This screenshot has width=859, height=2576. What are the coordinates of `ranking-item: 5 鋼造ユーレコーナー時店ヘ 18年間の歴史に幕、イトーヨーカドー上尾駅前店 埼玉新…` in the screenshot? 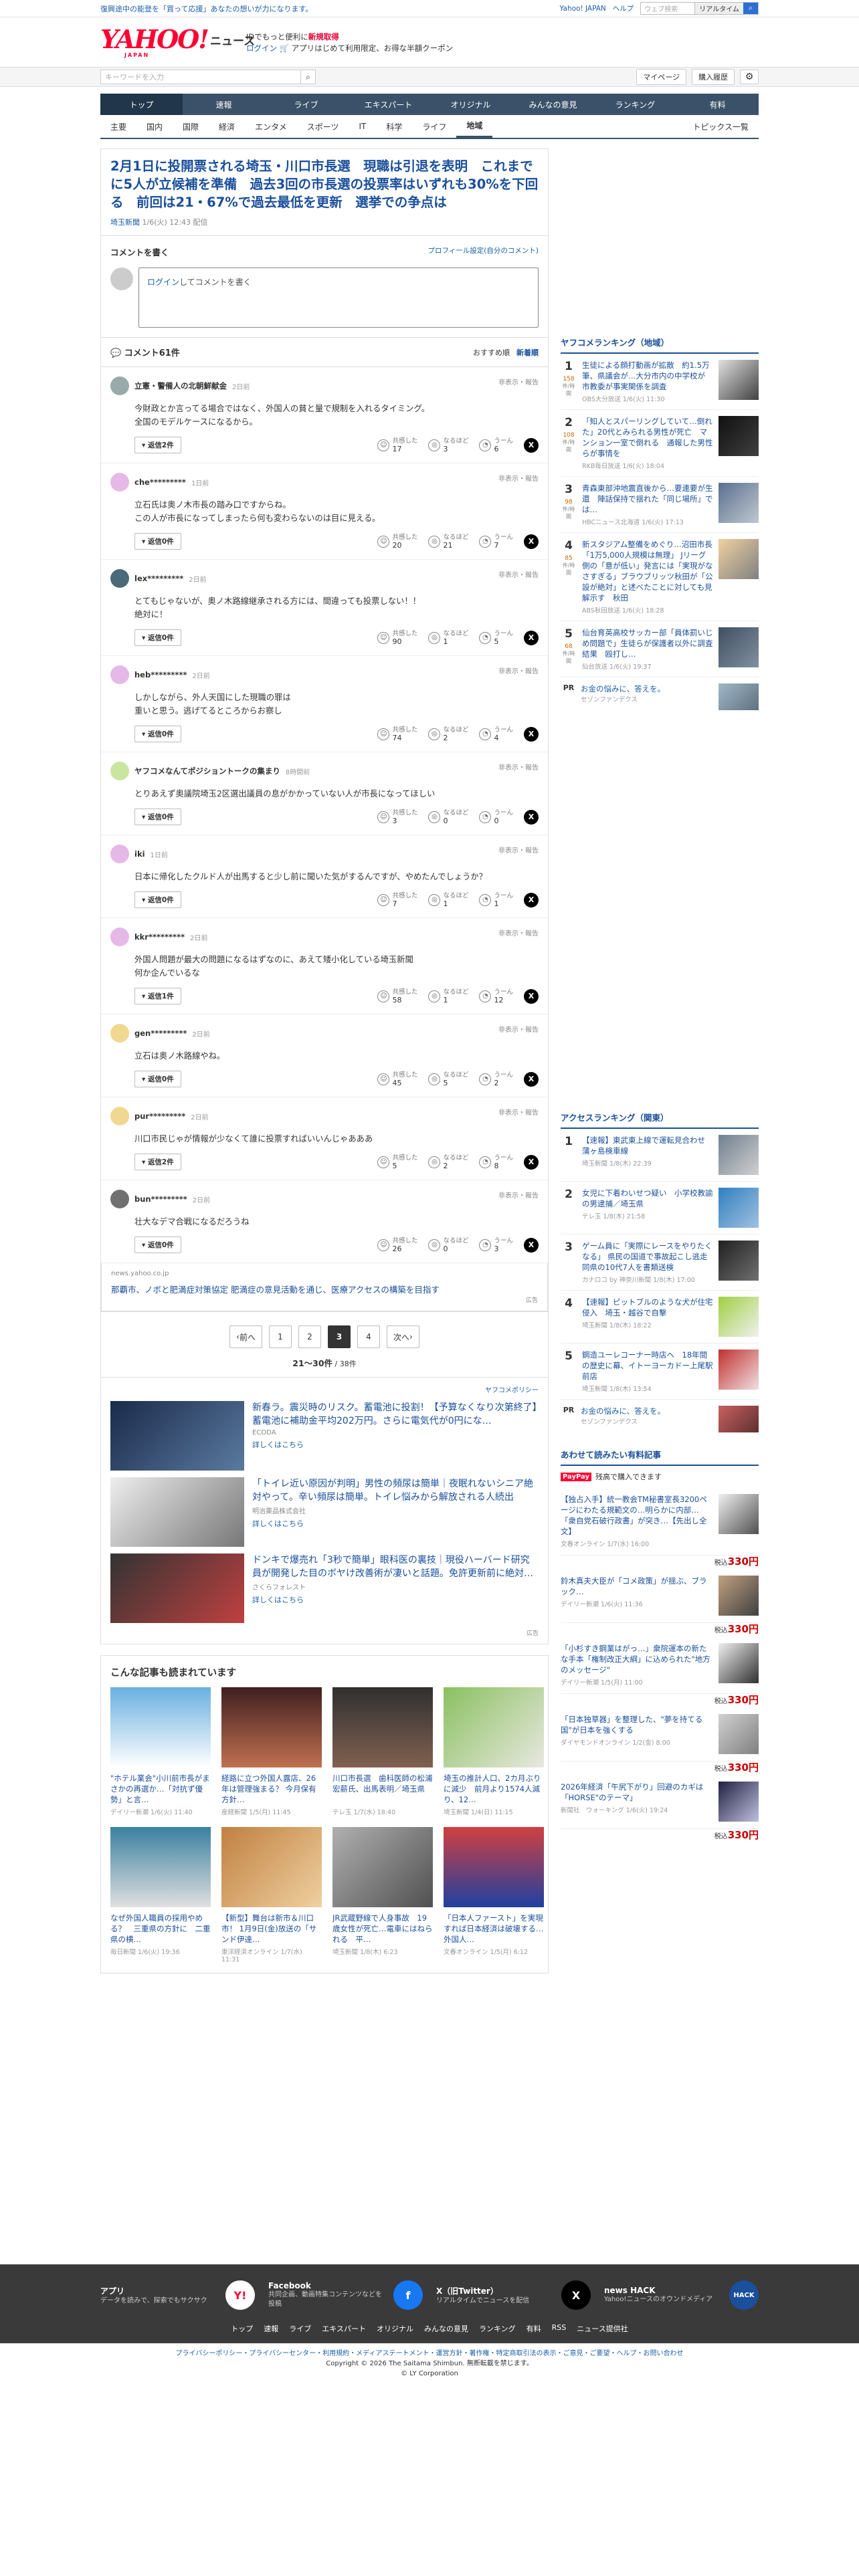 It's located at (660, 1372).